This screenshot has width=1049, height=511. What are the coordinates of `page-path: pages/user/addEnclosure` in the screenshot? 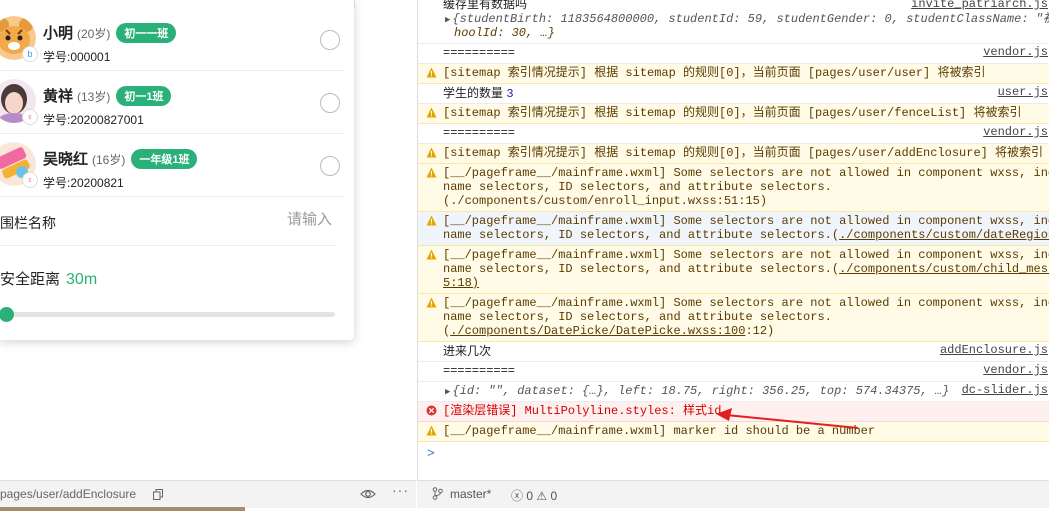 It's located at (68, 494).